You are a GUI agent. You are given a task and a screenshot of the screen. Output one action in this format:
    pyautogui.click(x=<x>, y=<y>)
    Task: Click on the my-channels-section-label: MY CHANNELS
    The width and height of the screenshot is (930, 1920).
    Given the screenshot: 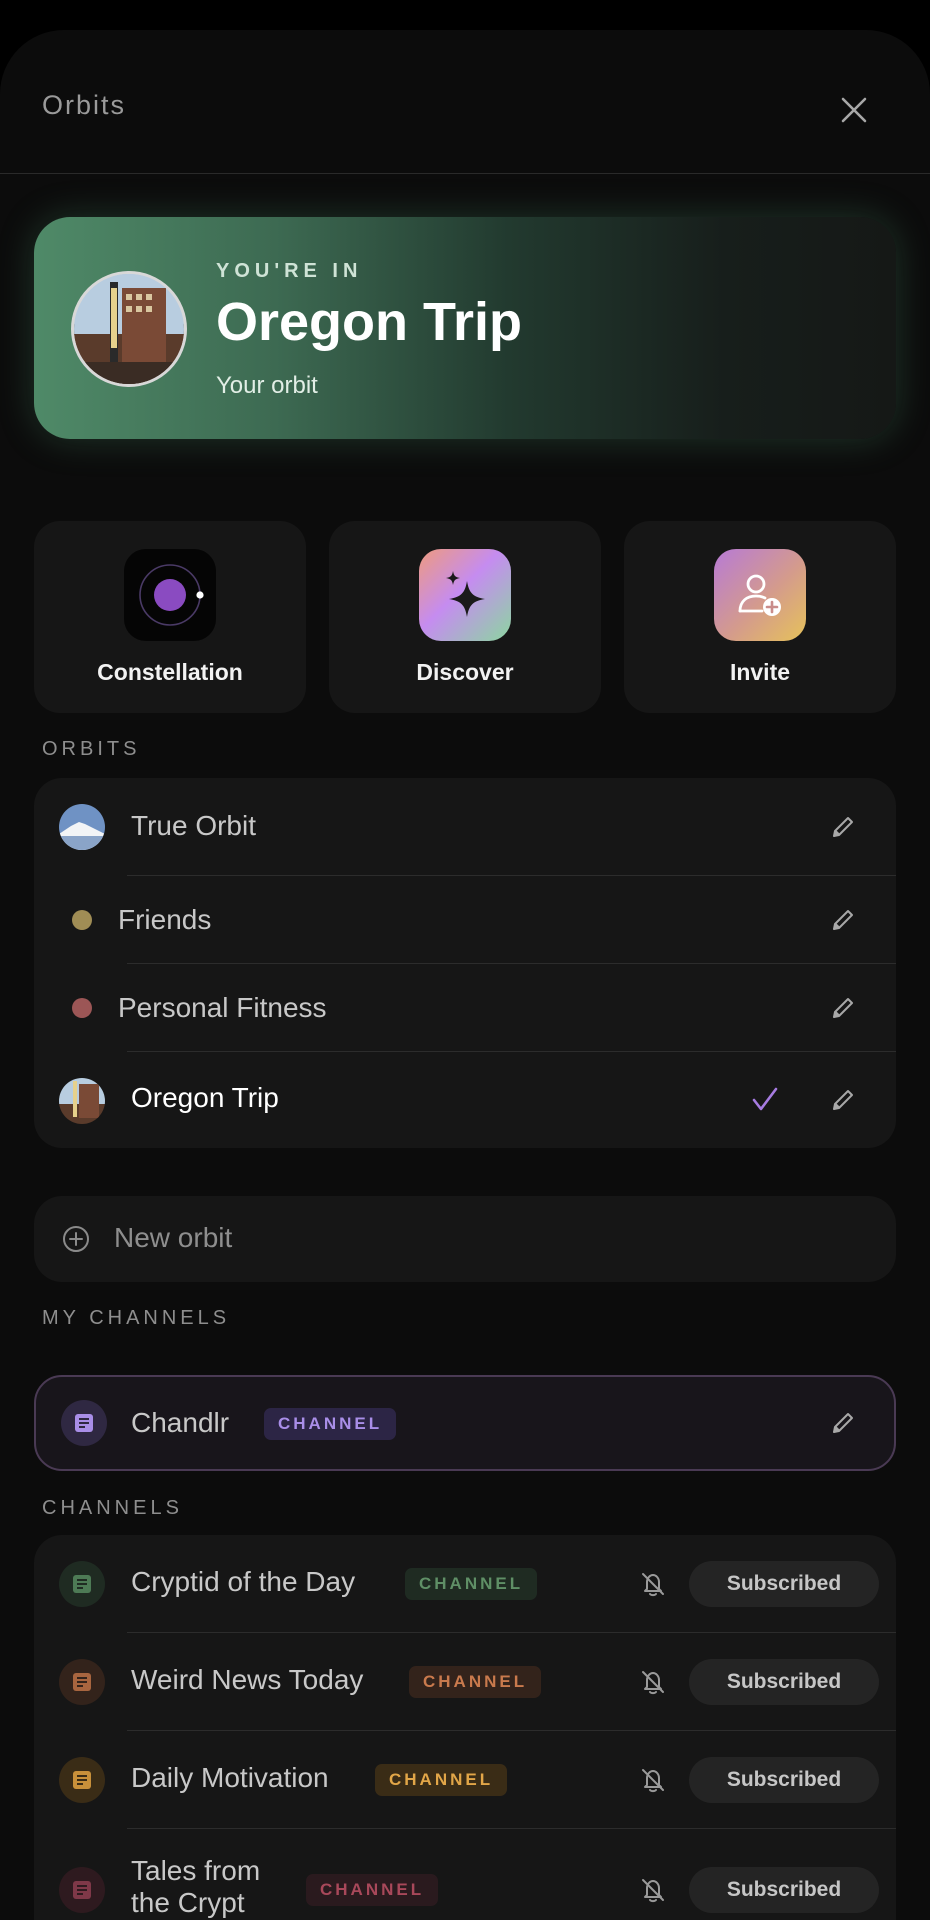 What is the action you would take?
    pyautogui.click(x=136, y=1318)
    